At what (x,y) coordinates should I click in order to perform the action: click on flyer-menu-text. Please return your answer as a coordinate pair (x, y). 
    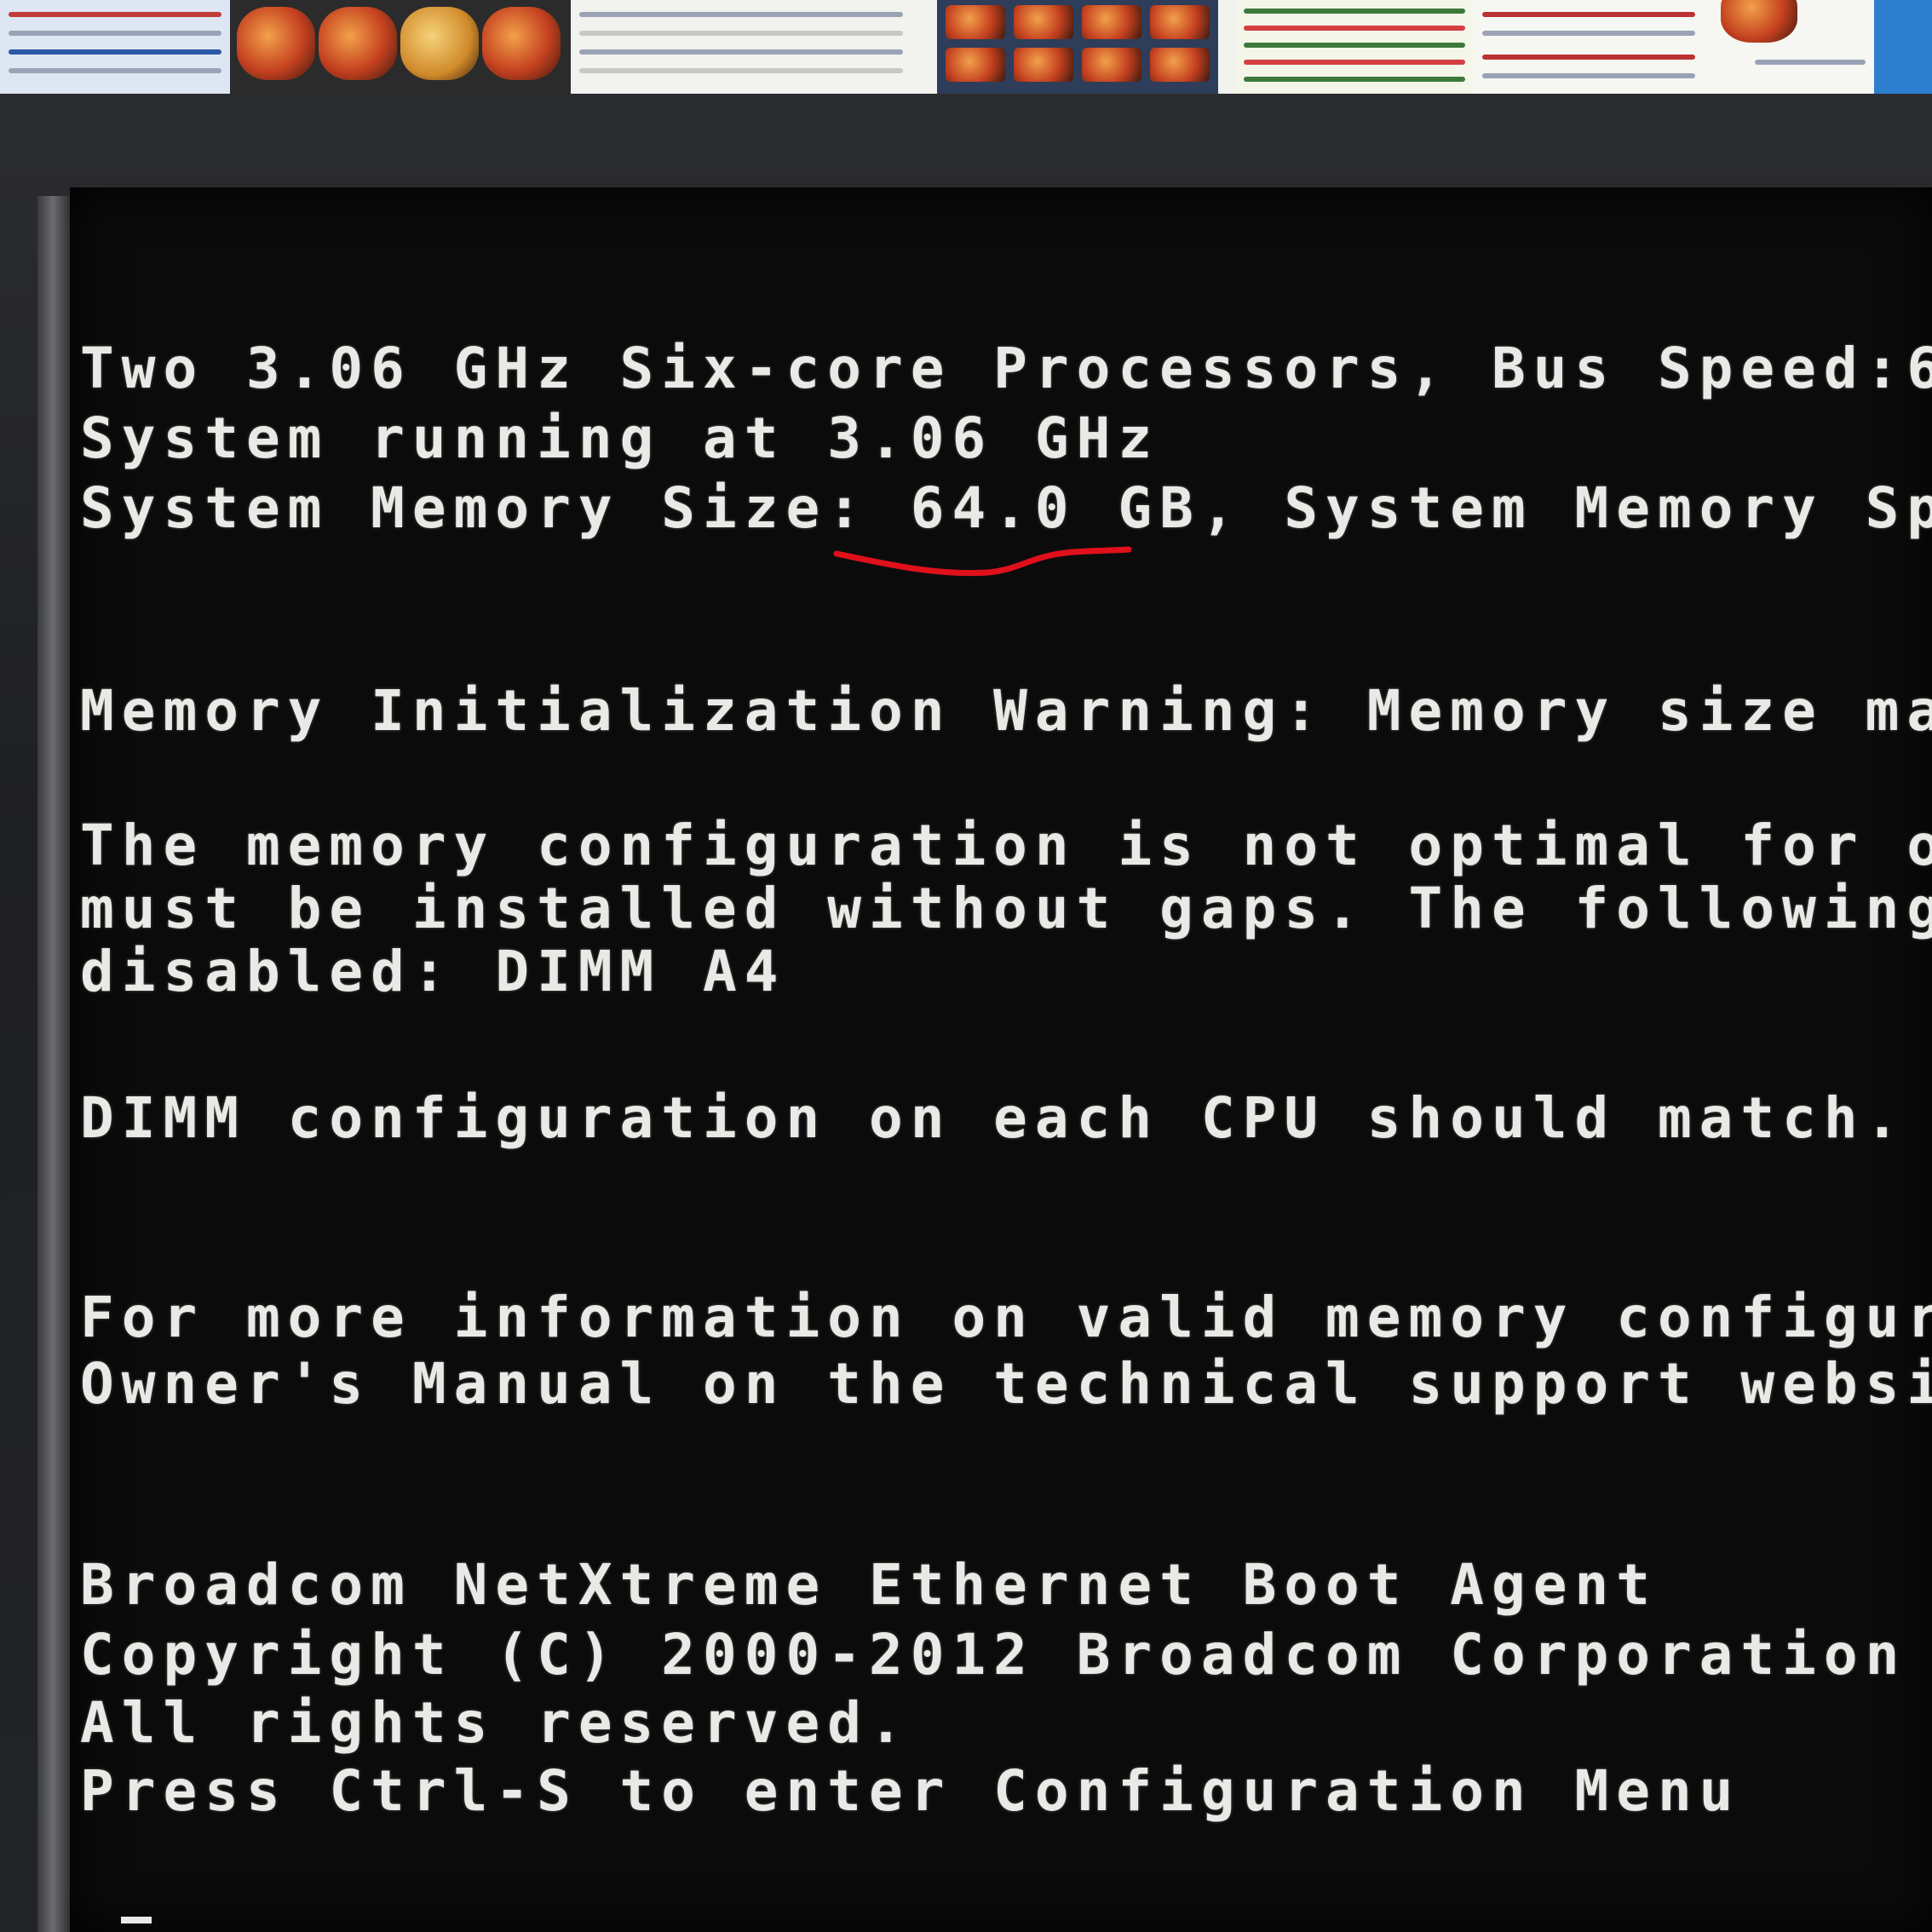
    Looking at the image, I should click on (741, 47).